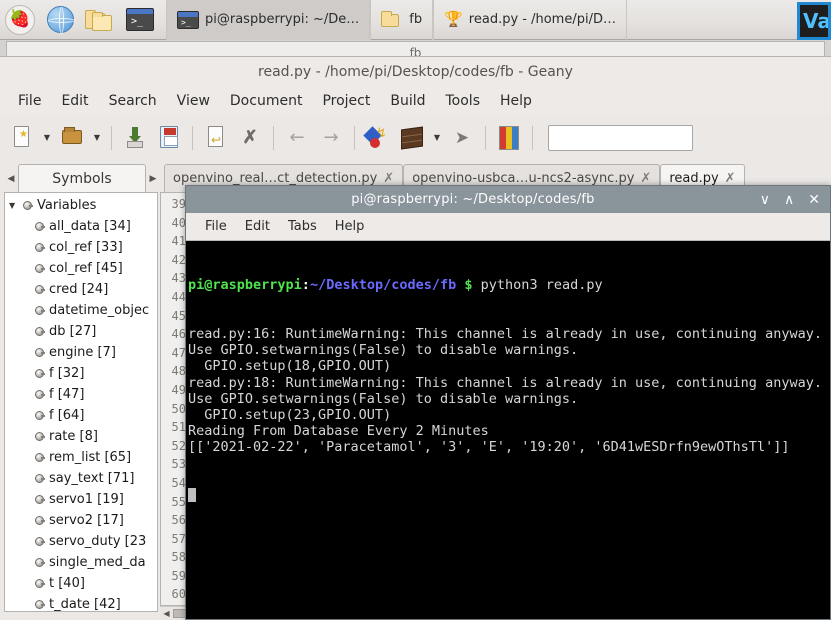 The image size is (831, 620). I want to click on minimize-button: ∨, so click(765, 200).